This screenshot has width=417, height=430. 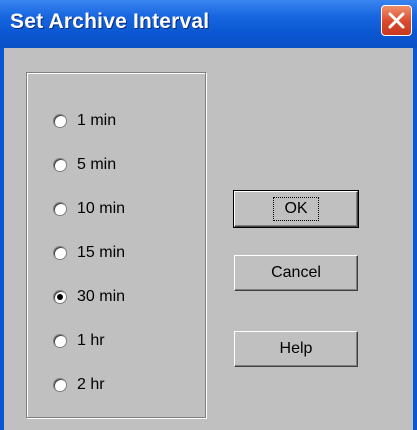 What do you see at coordinates (110, 21) in the screenshot?
I see `dialog-title: Set Archive Interval` at bounding box center [110, 21].